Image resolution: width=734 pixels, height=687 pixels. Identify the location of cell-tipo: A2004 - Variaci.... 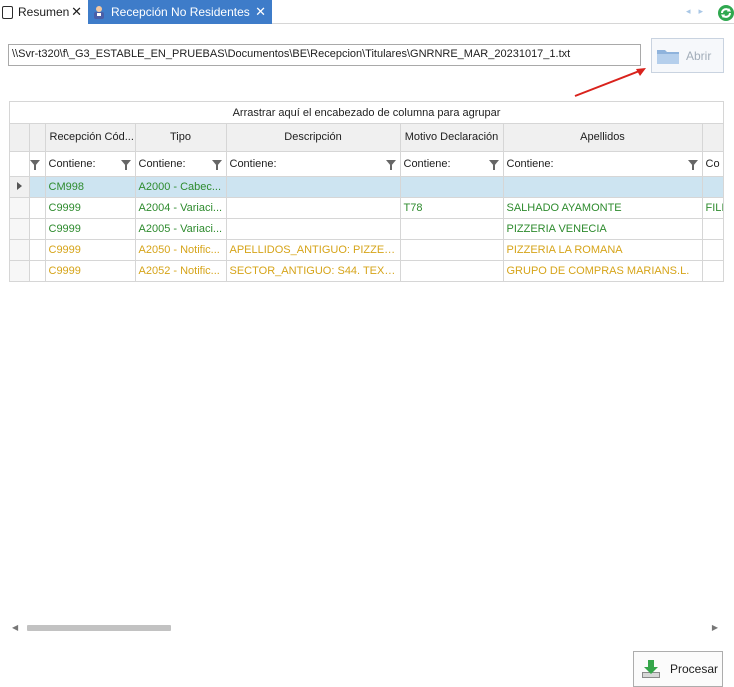
(181, 208).